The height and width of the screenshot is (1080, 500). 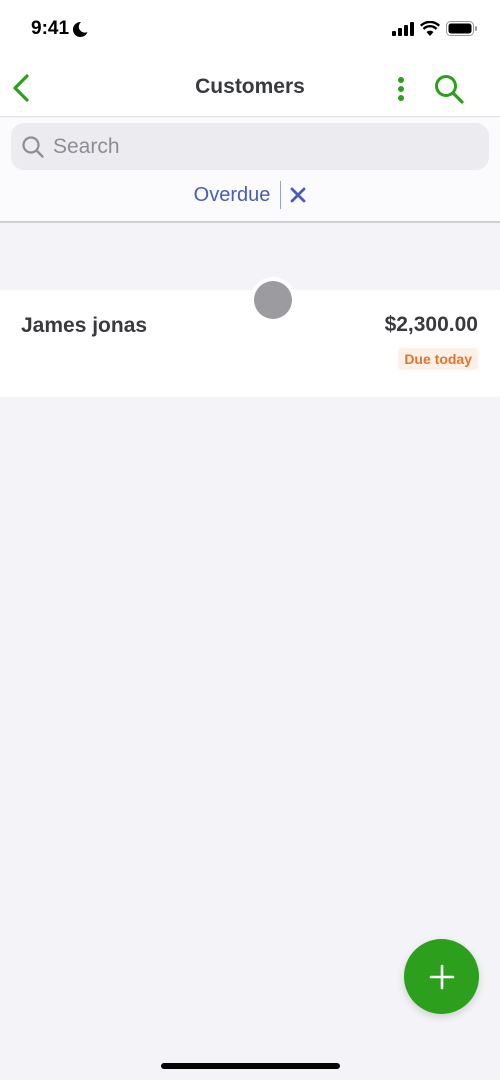 I want to click on filter-chip: Overdue, so click(x=250, y=195).